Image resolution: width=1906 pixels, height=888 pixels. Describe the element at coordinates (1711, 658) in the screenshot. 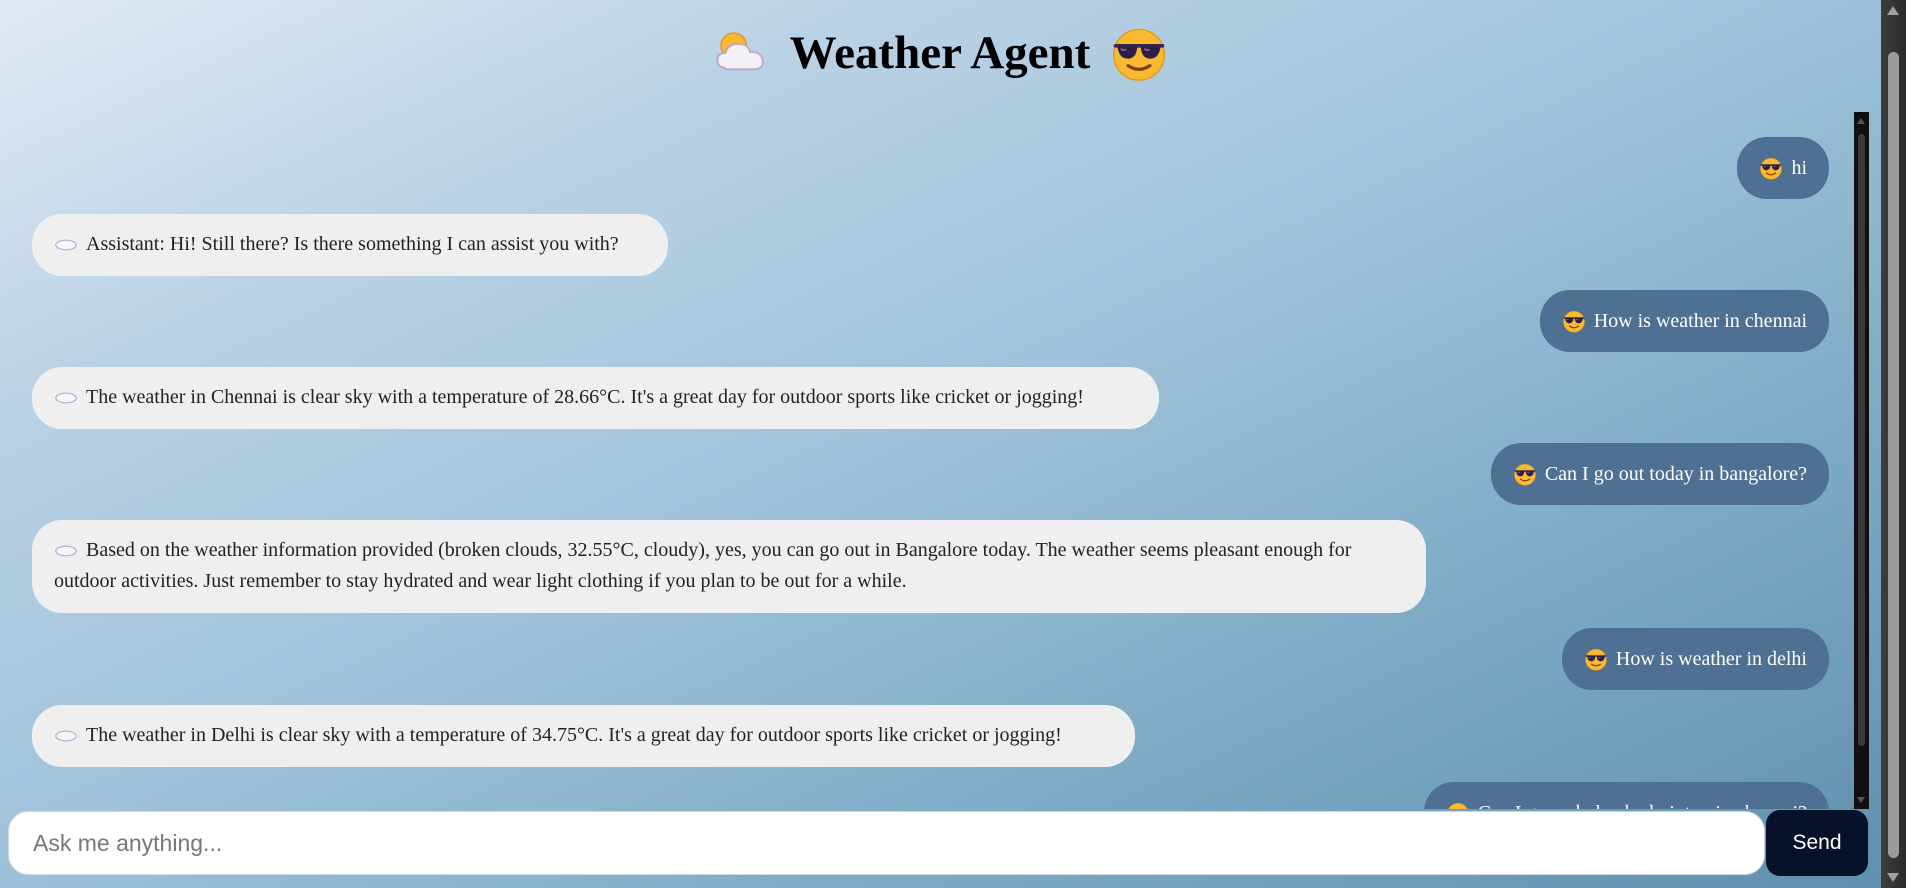

I see `message-text: How is weather in delhi` at that location.